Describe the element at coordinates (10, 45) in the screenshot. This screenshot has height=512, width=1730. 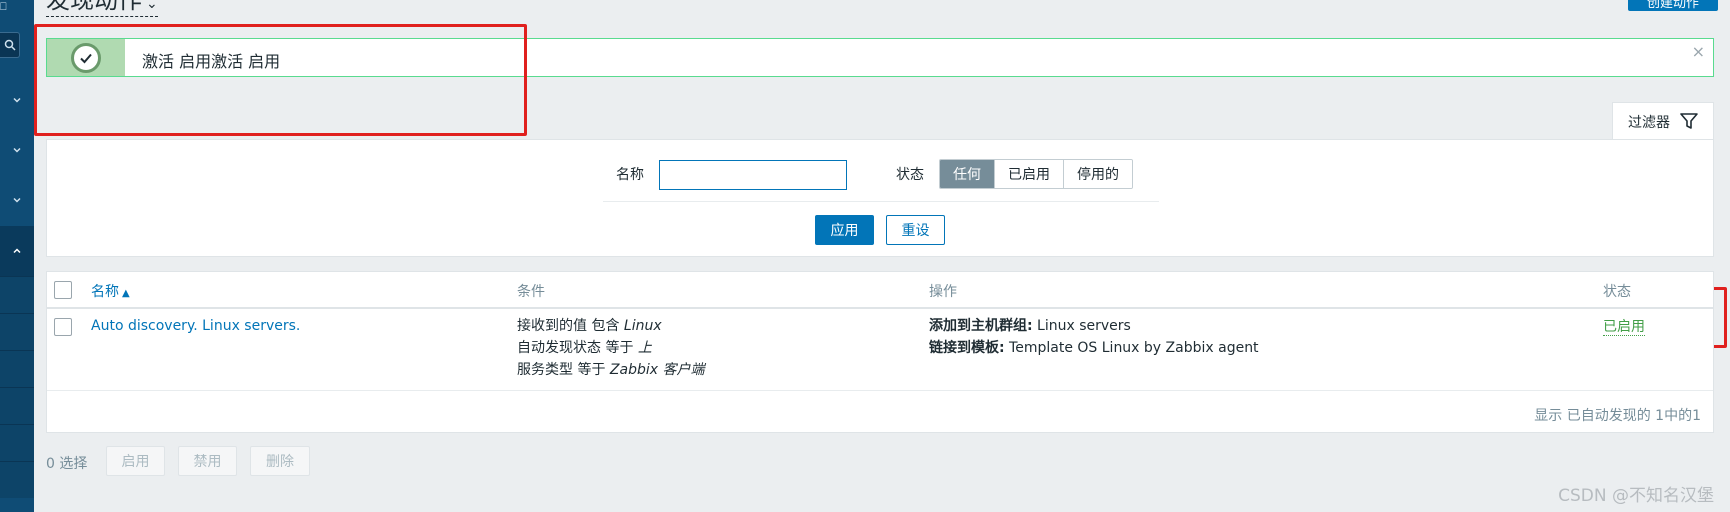
I see `search-icon` at that location.